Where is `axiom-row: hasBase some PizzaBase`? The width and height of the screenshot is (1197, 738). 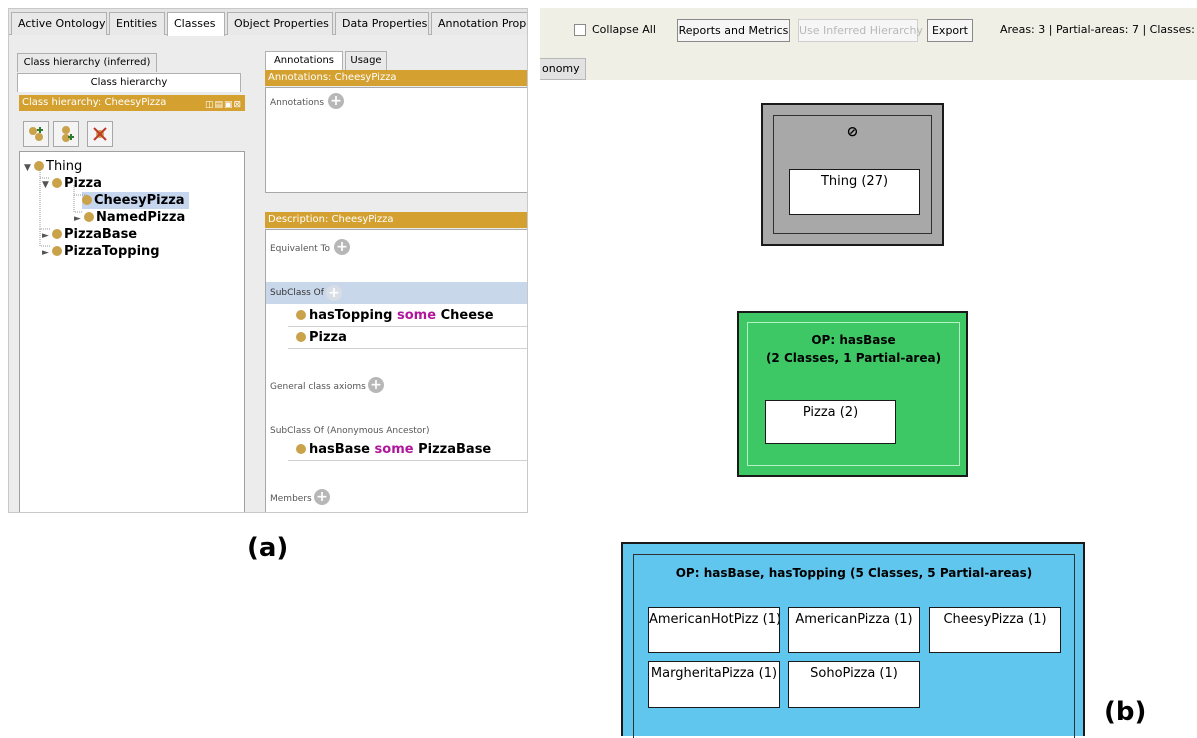 axiom-row: hasBase some PizzaBase is located at coordinates (393, 450).